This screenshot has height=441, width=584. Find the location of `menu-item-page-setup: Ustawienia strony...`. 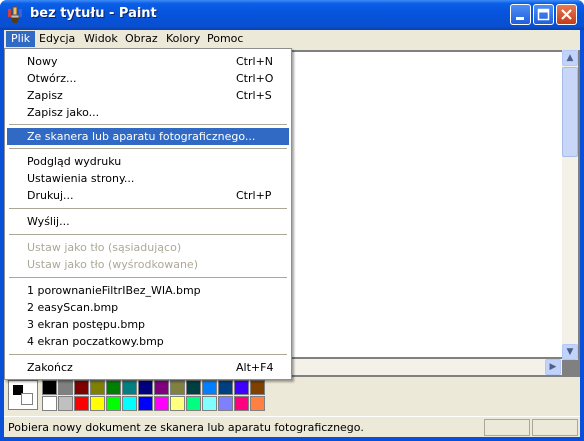

menu-item-page-setup: Ustawienia strony... is located at coordinates (148, 178).